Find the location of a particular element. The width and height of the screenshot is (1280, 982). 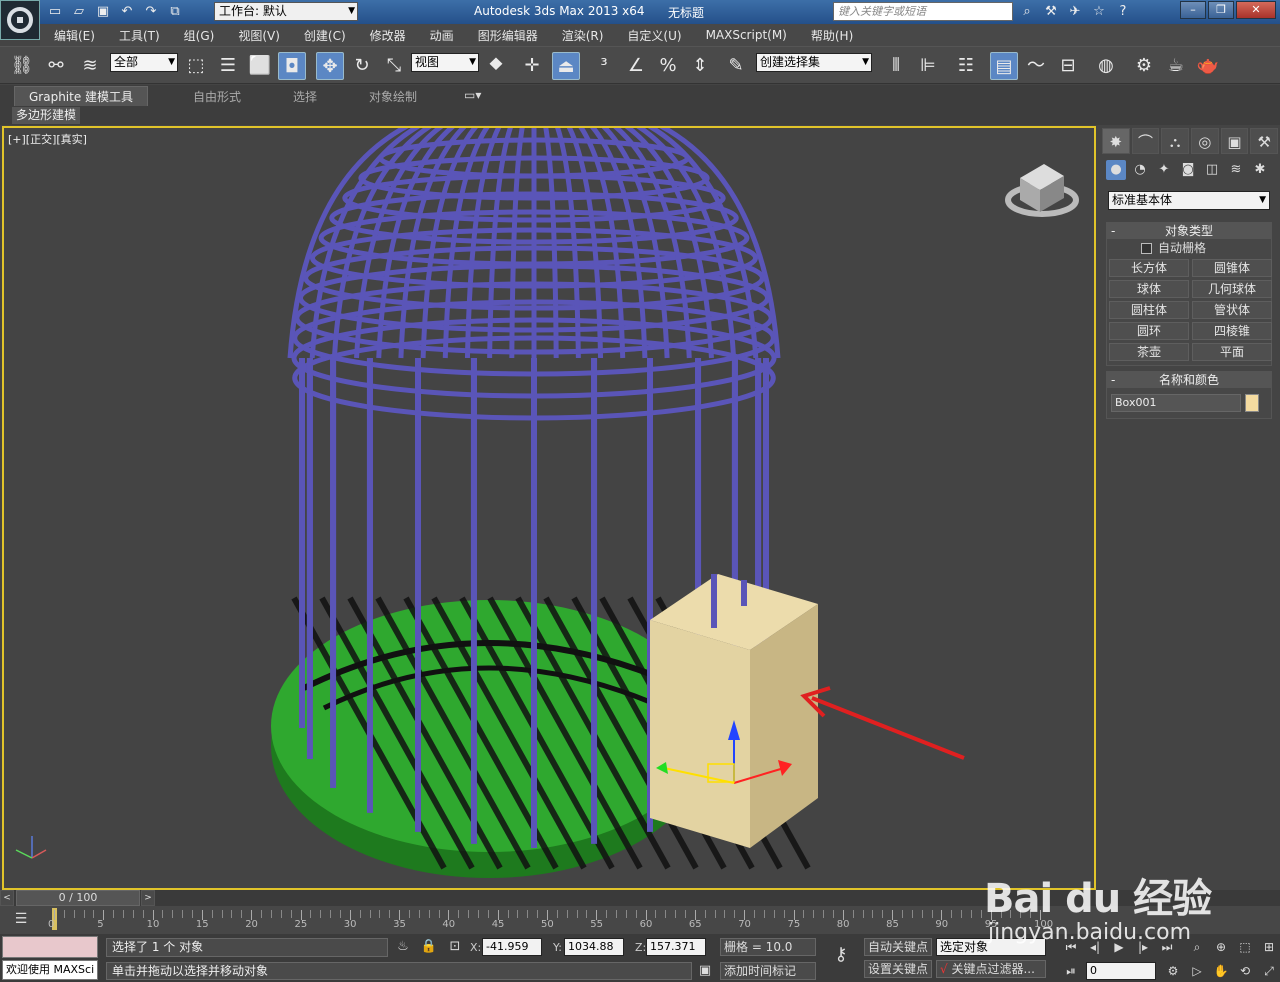

angle-snap-icon: ∠ is located at coordinates (636, 66).